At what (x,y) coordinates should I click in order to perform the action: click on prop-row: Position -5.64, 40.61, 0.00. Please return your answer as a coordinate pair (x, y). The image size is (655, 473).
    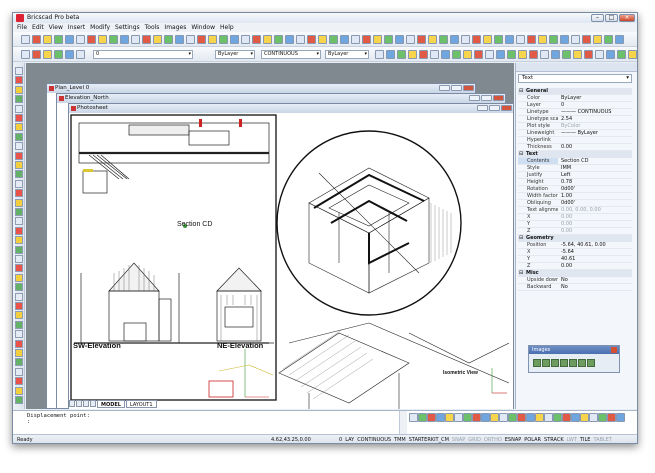
    Looking at the image, I should click on (575, 245).